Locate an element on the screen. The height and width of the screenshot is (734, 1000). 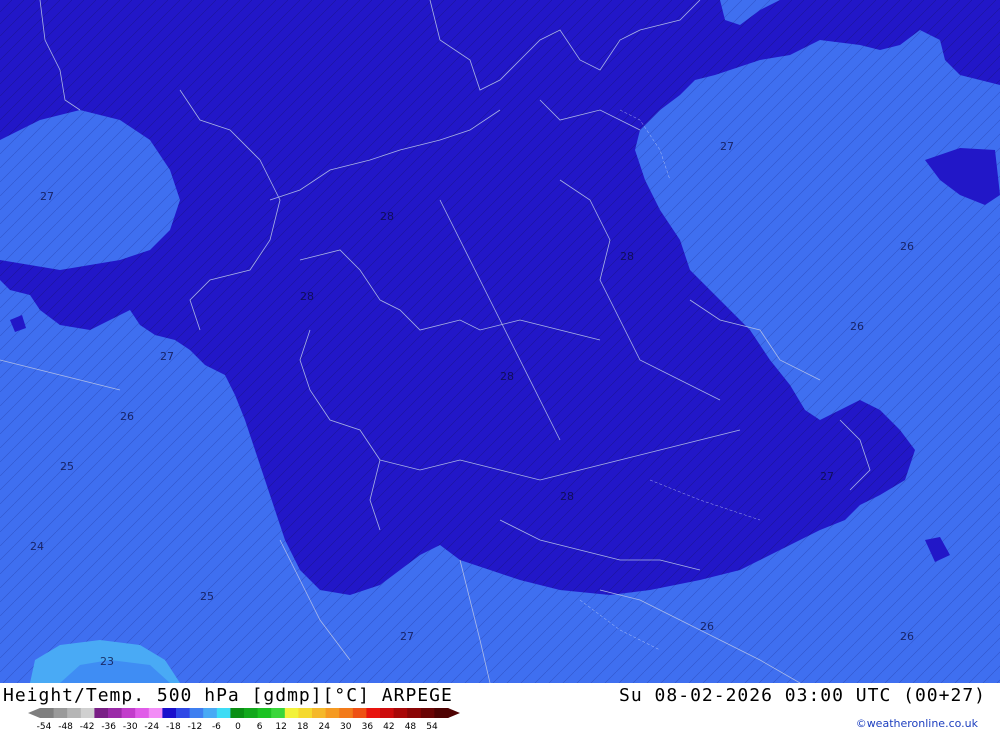
valid-time: Su 08-02-2026 03:00 UTC (00+27) is located at coordinates (802, 695).